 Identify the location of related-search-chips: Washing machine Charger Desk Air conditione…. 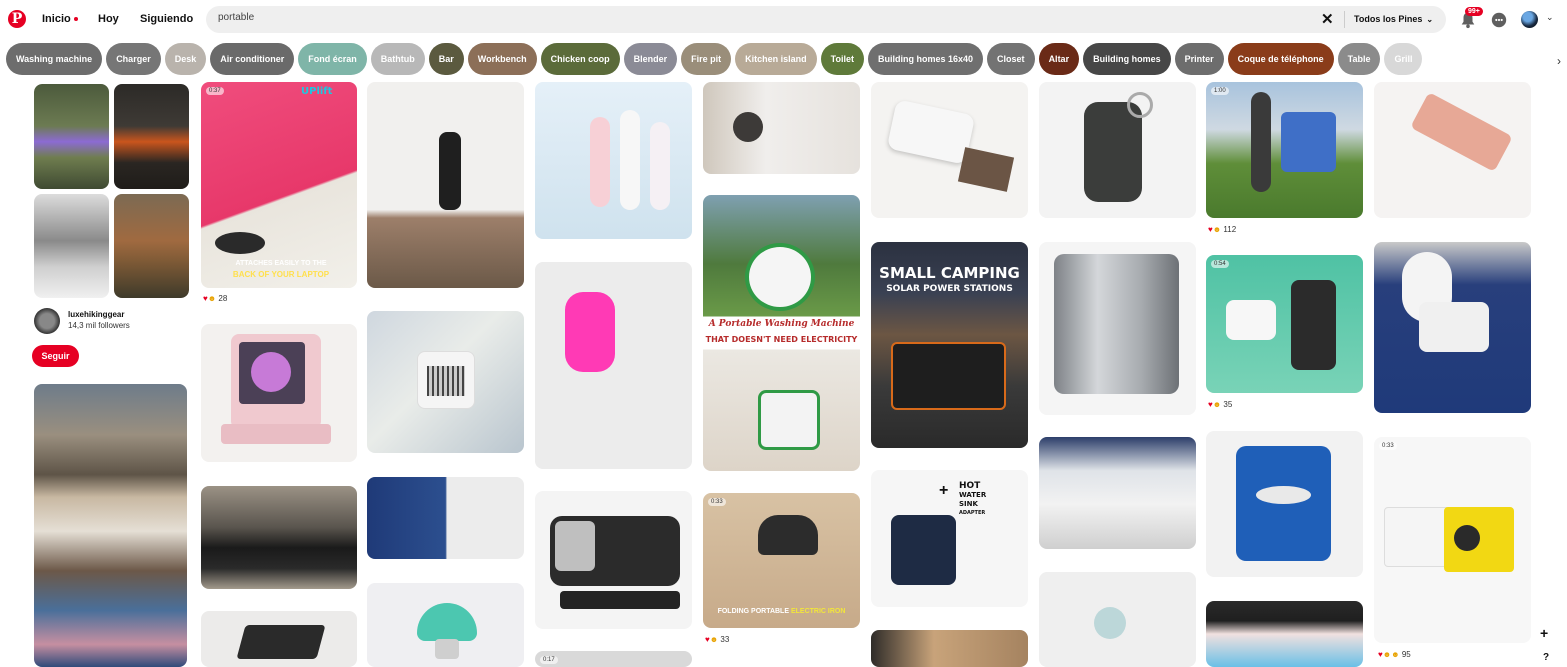
(786, 59).